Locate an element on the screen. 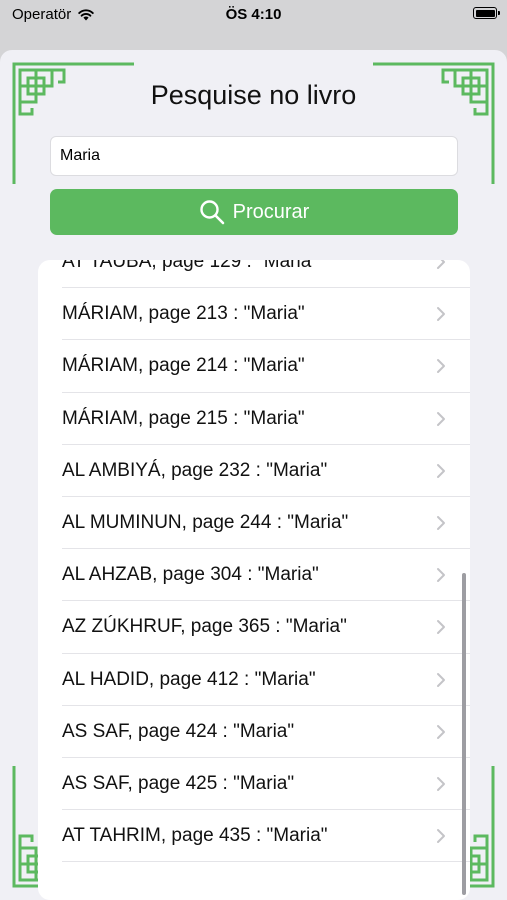 The height and width of the screenshot is (900, 507). battery-icon is located at coordinates (486, 13).